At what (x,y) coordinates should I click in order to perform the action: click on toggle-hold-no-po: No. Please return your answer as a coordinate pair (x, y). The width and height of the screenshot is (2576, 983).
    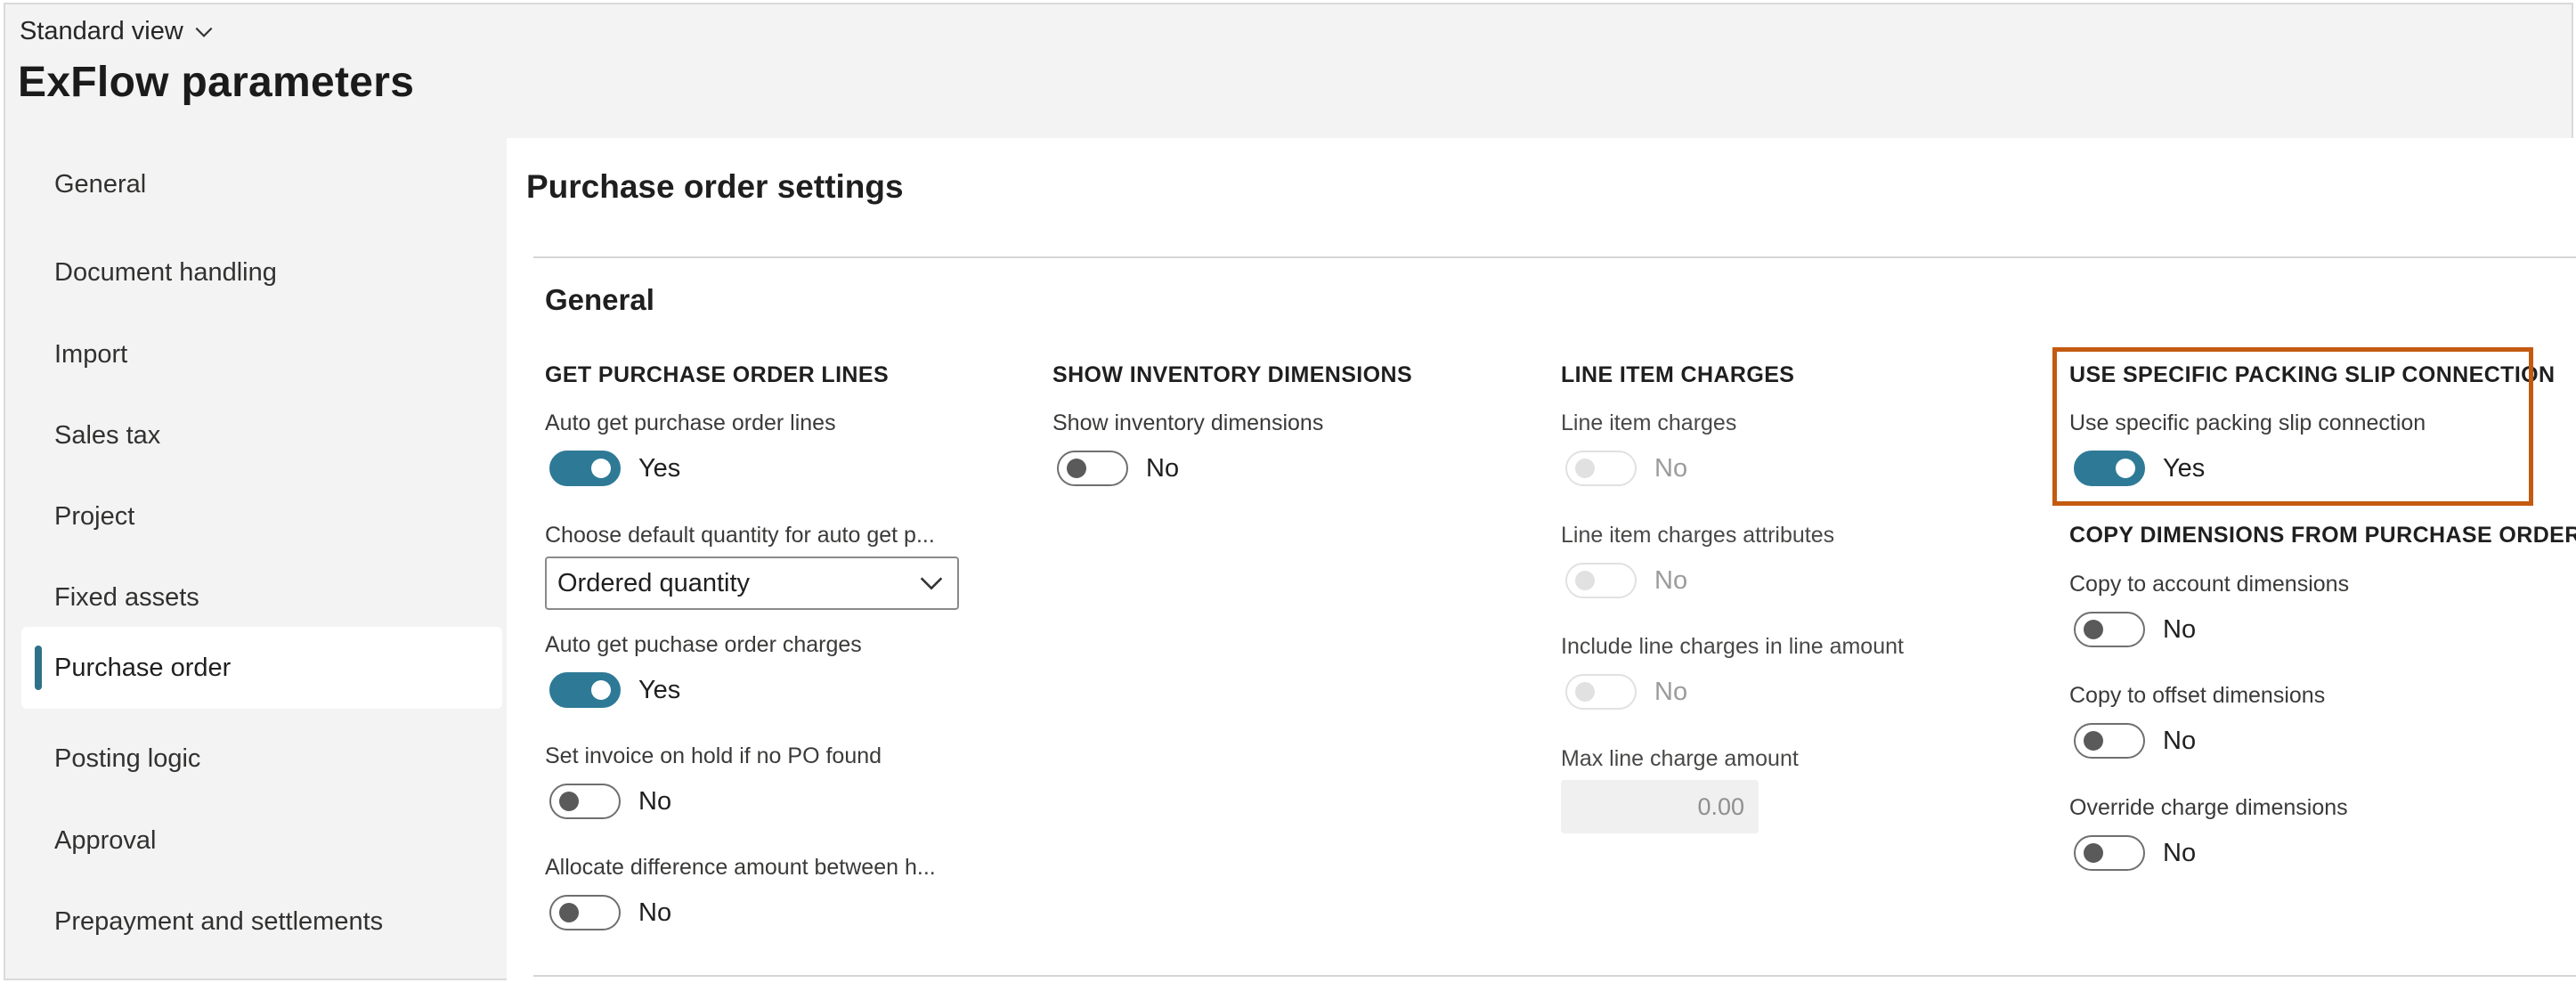
    Looking at the image, I should click on (610, 801).